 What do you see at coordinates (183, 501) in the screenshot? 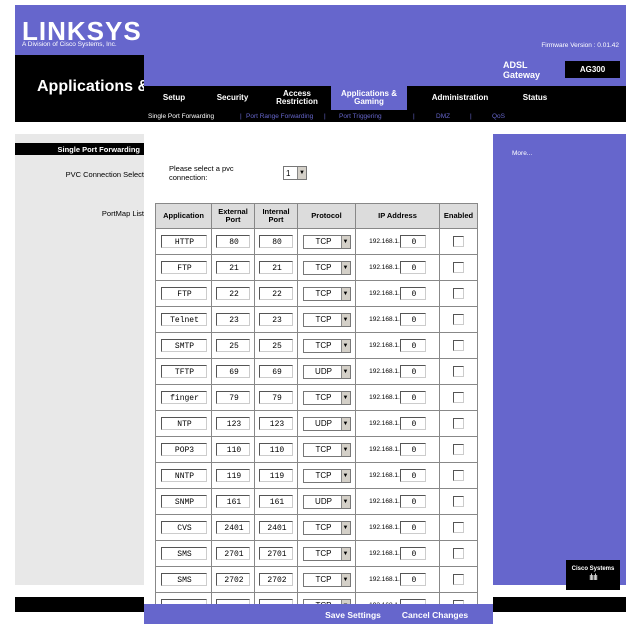
I see `application-name-input: SNMP` at bounding box center [183, 501].